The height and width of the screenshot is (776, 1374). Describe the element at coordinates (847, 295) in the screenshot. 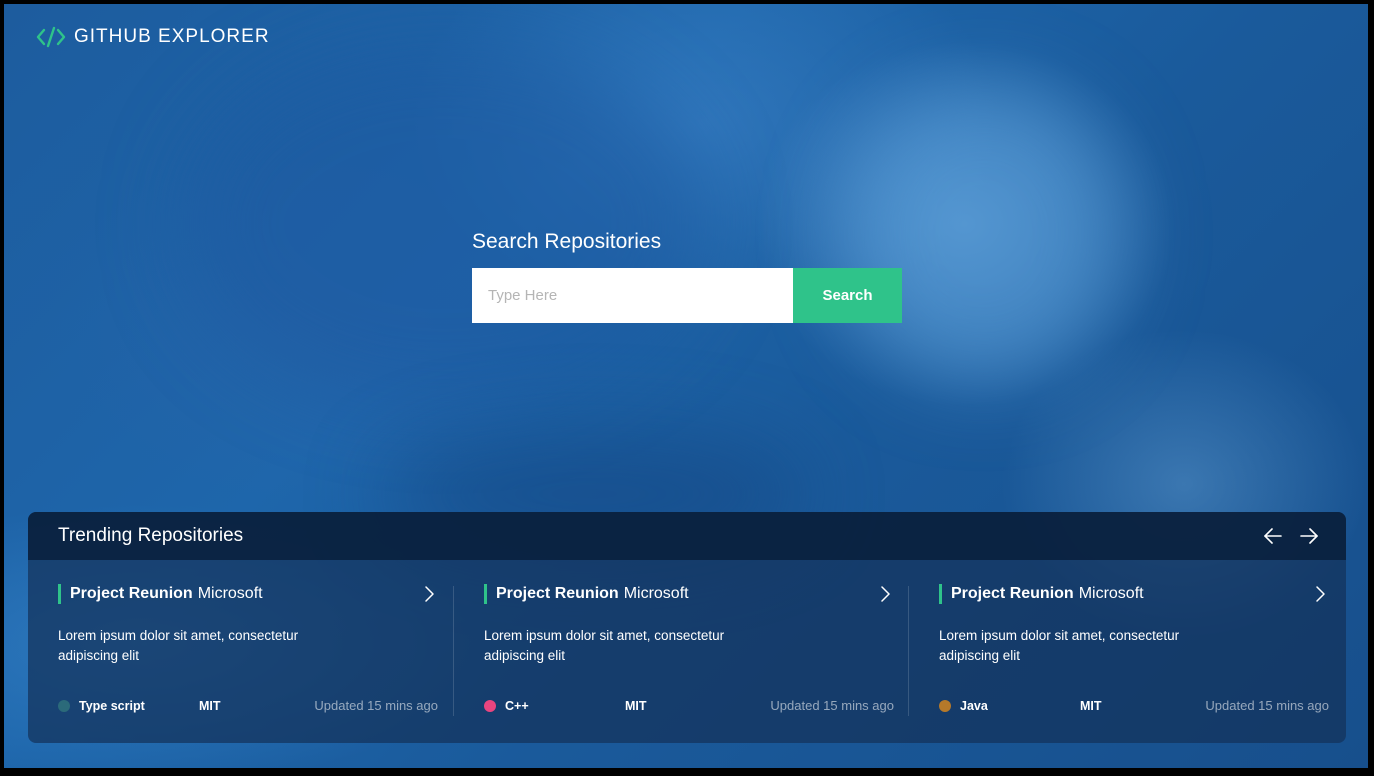

I see `search-button: Search` at that location.